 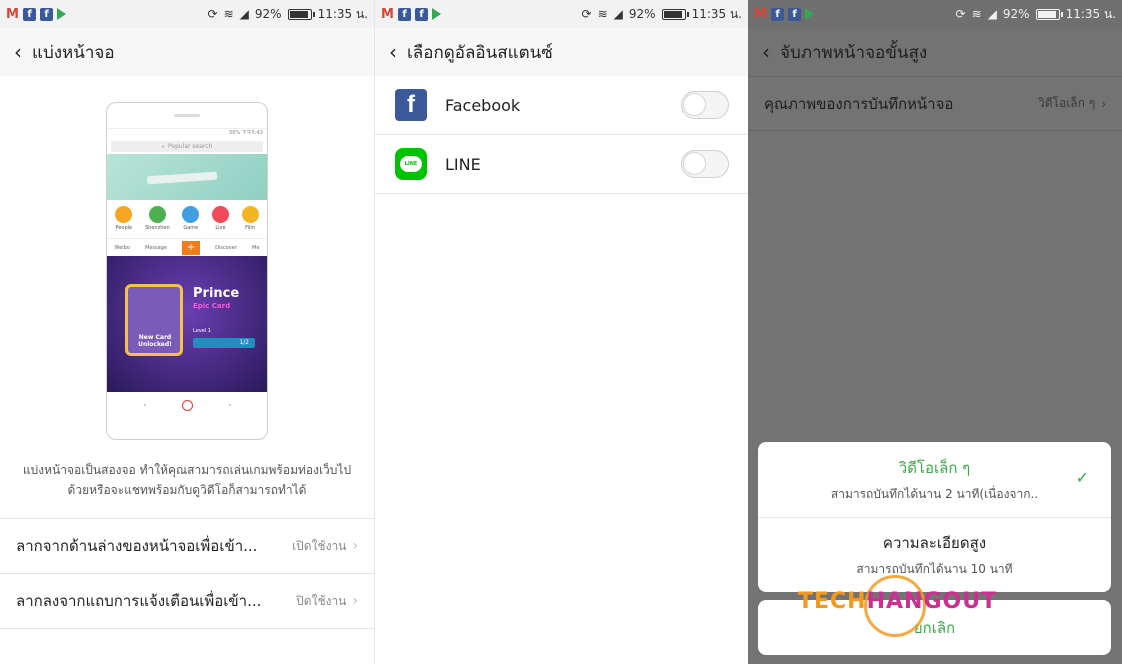 What do you see at coordinates (1067, 103) in the screenshot?
I see `setting-value-text: วิดีโอเล็ก ๆ` at bounding box center [1067, 103].